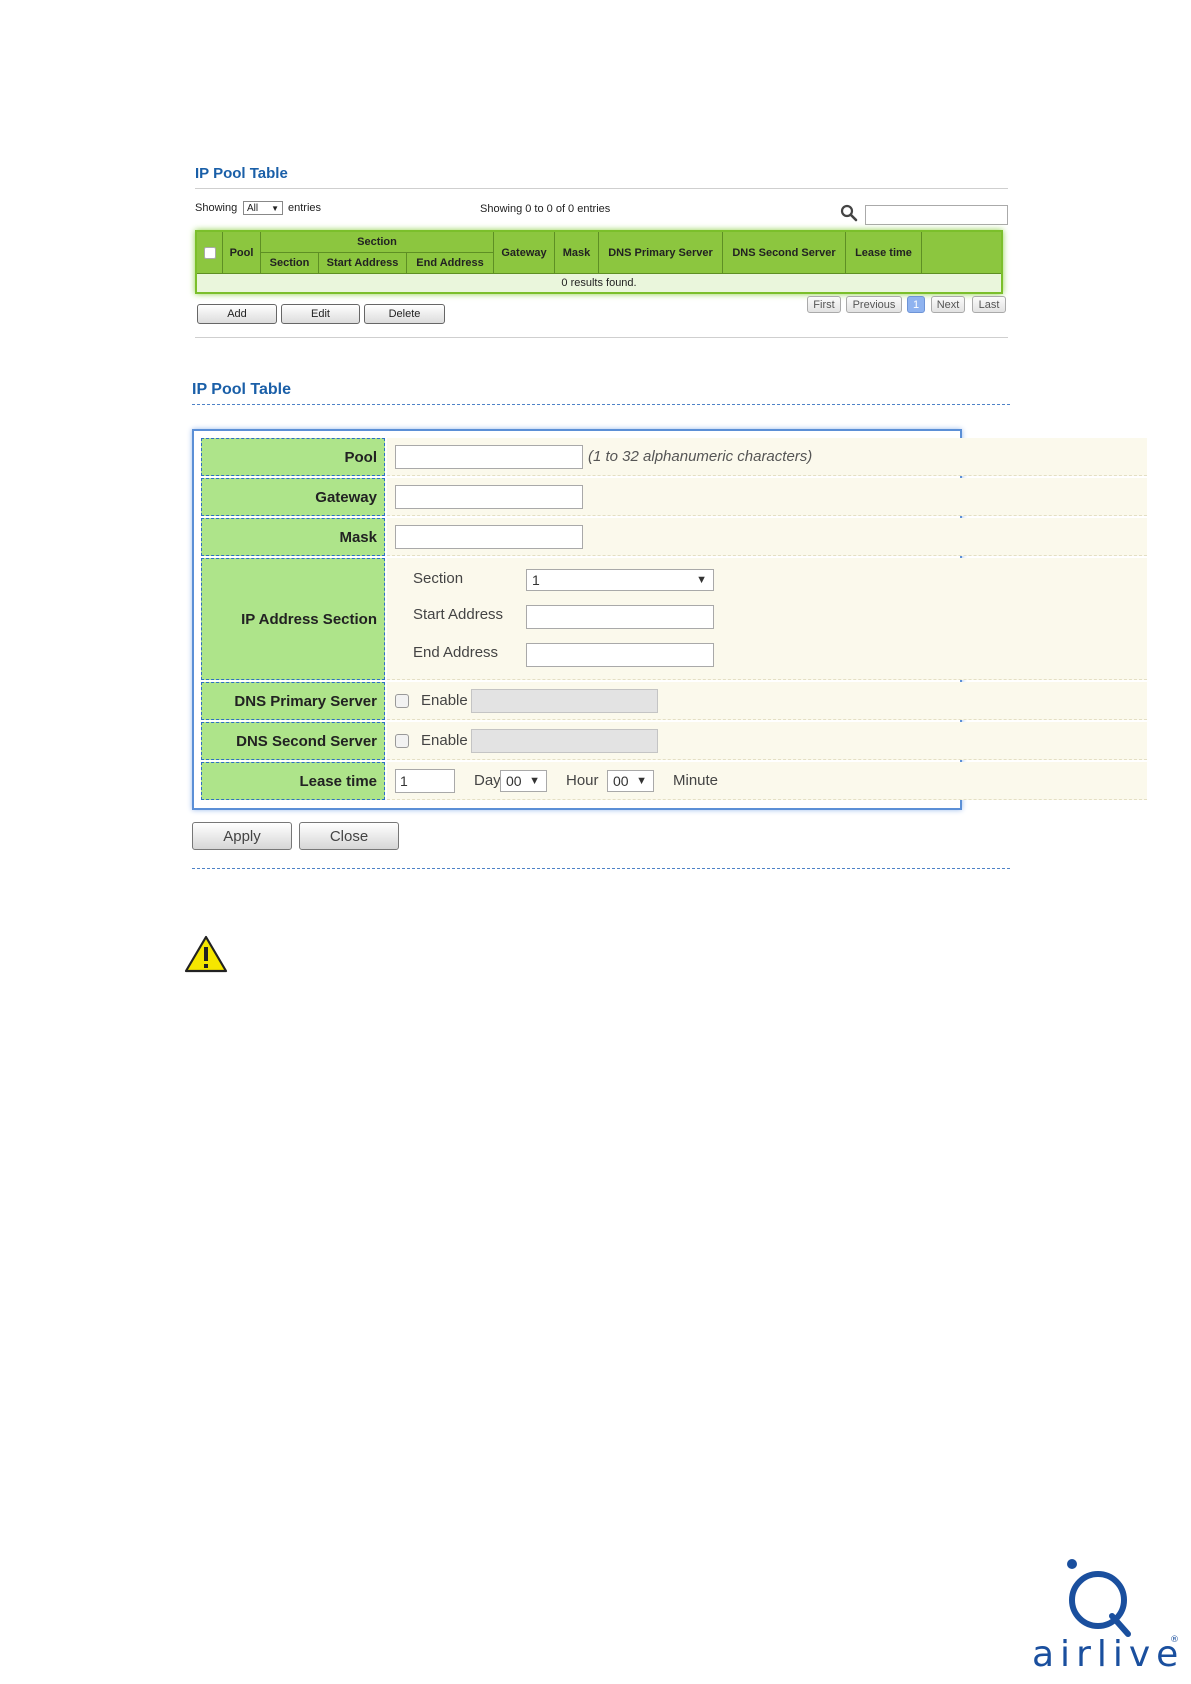  I want to click on end-address-label: End Address, so click(456, 652).